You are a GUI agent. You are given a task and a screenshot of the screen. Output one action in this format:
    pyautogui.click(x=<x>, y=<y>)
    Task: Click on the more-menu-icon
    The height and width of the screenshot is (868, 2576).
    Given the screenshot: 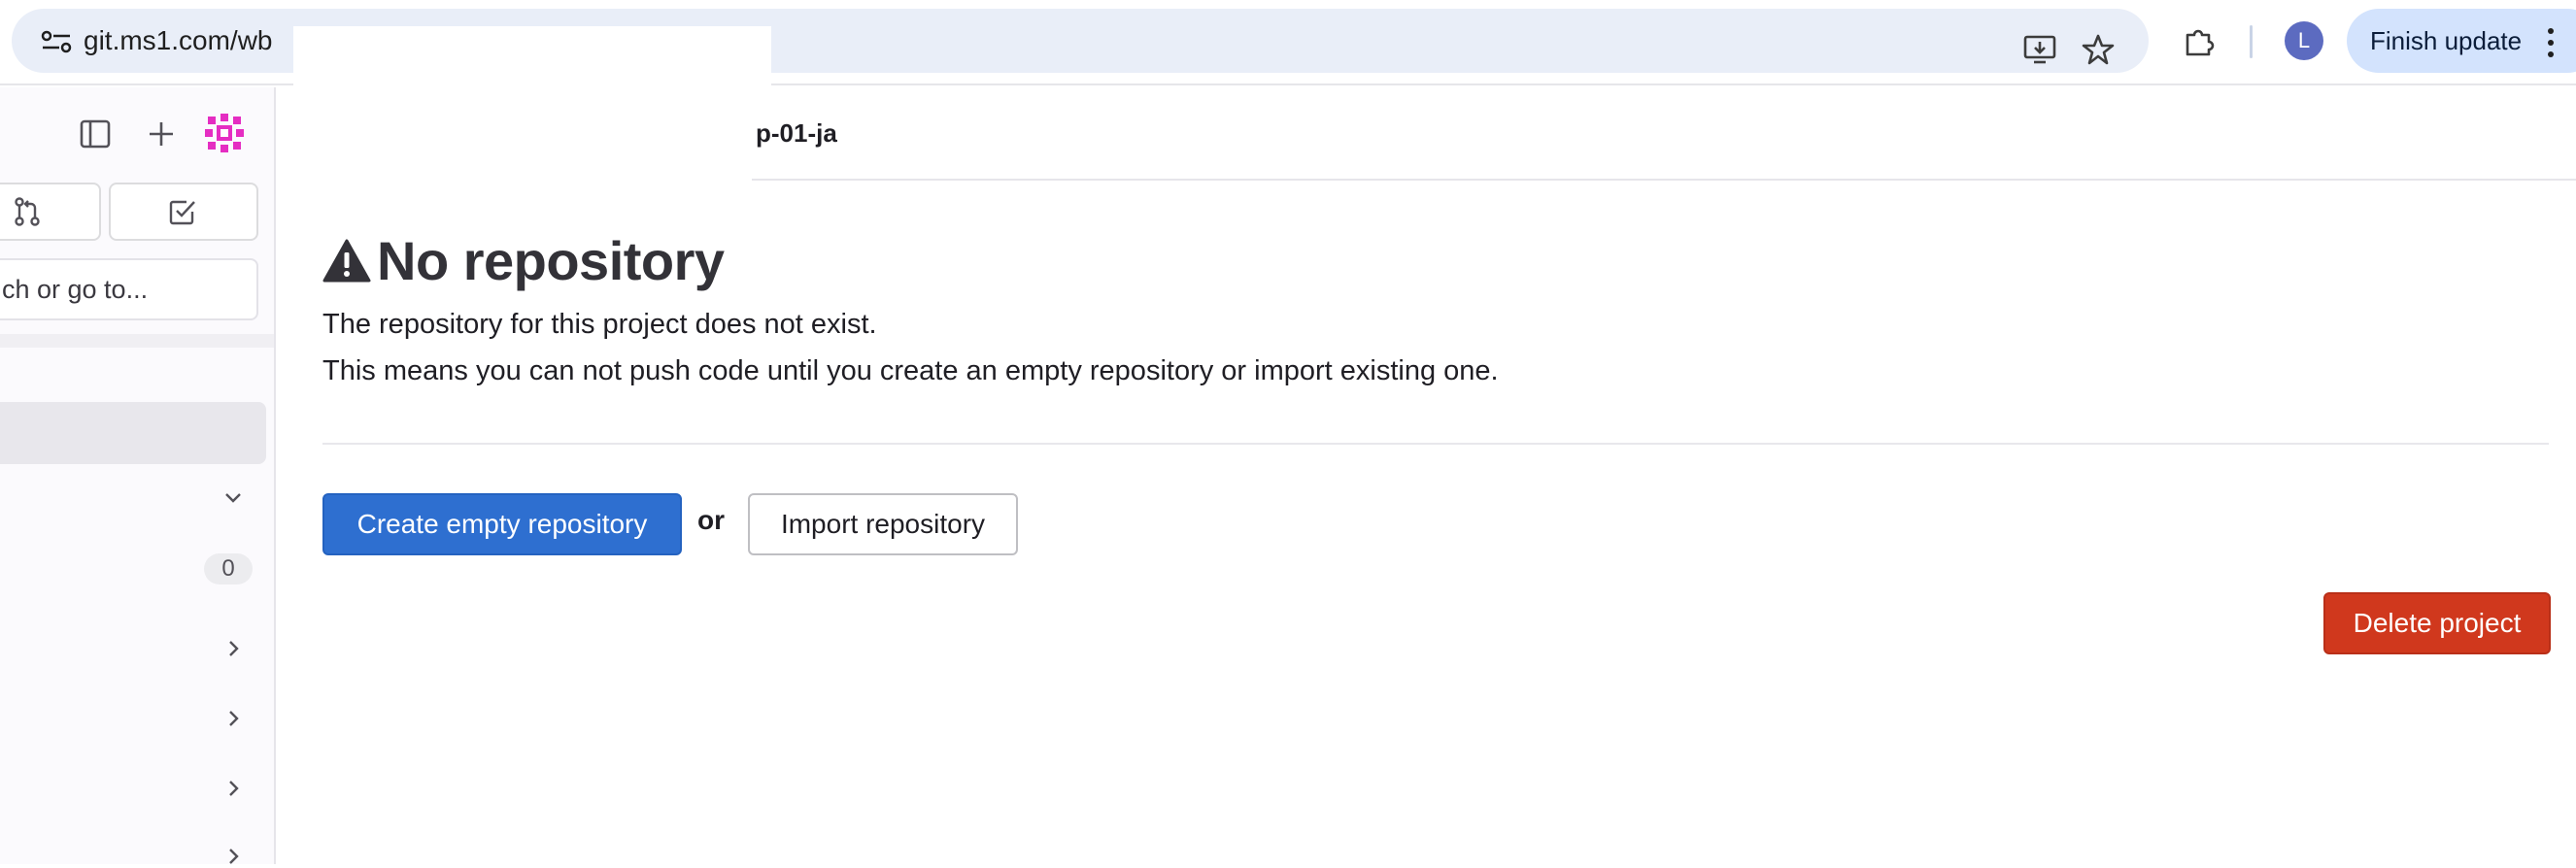 What is the action you would take?
    pyautogui.click(x=2551, y=42)
    